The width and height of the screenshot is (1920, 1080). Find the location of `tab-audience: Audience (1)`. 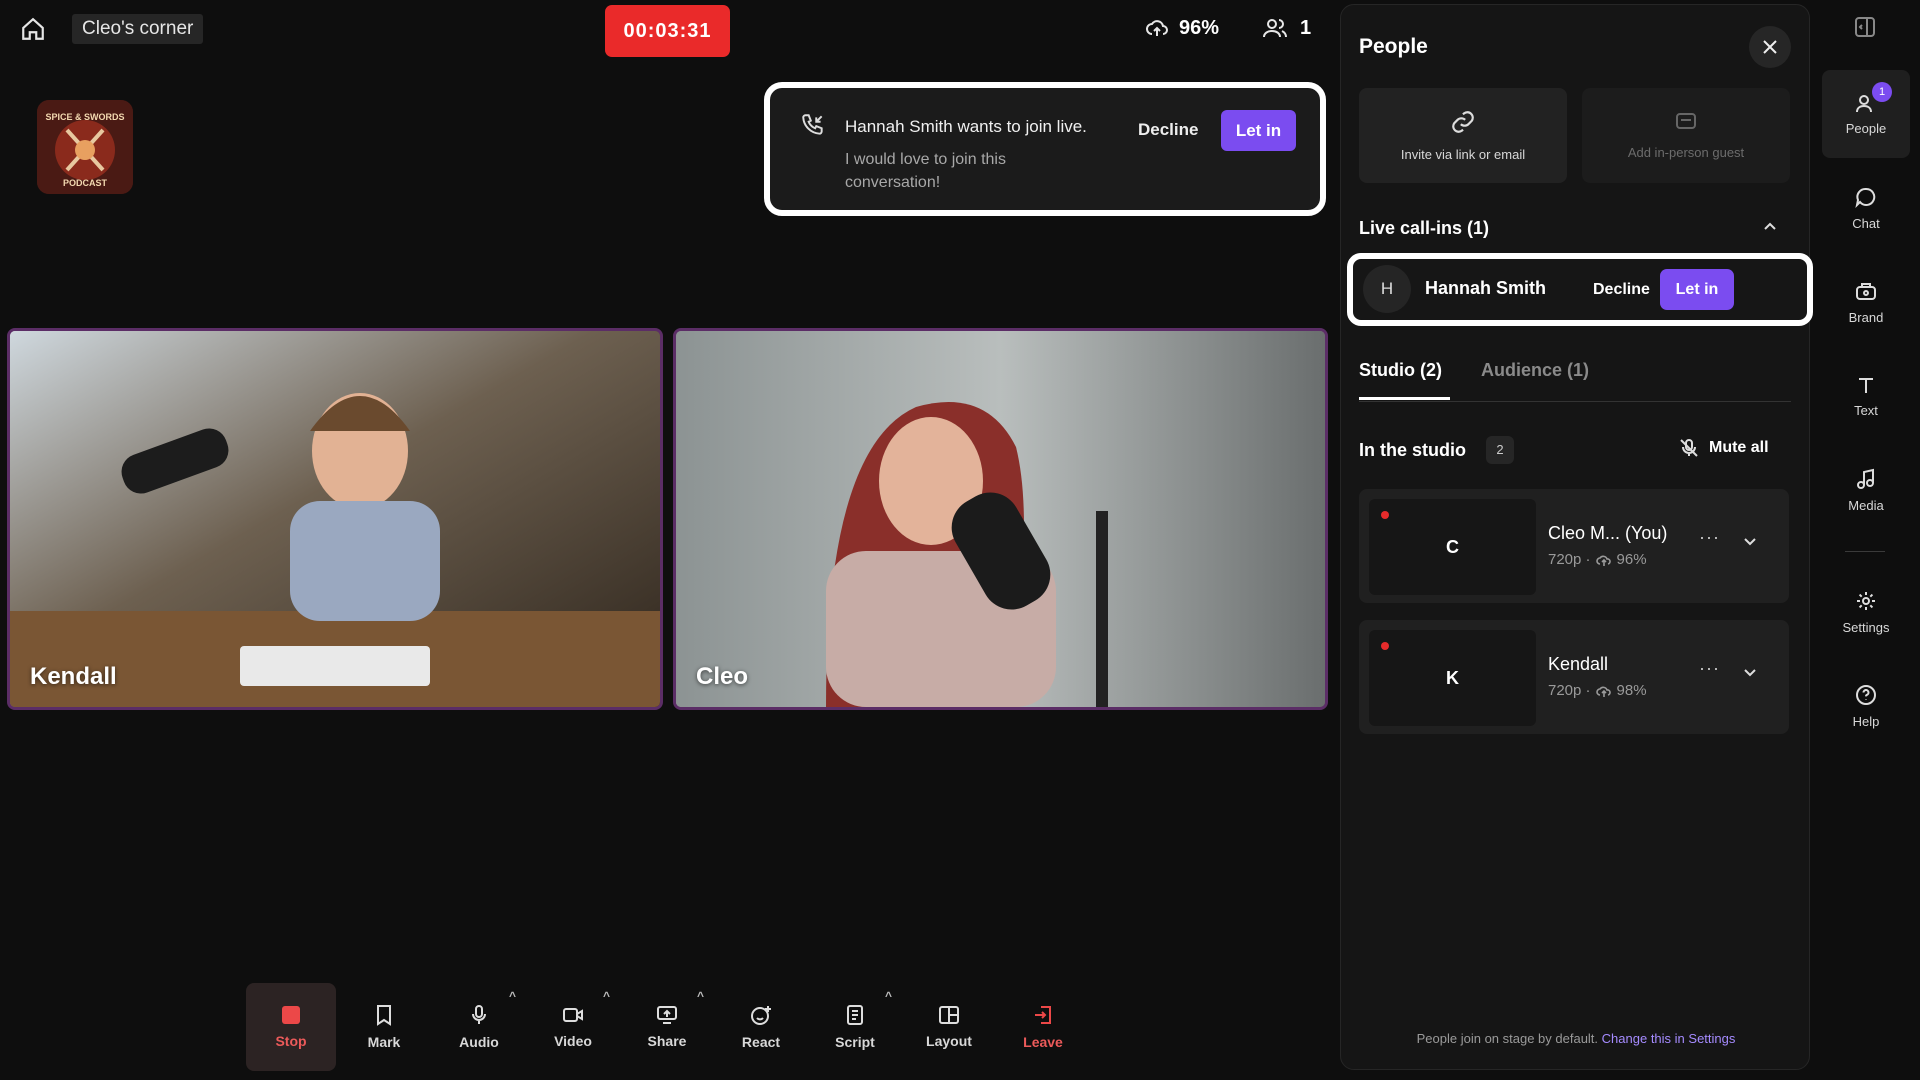

tab-audience: Audience (1) is located at coordinates (1535, 370).